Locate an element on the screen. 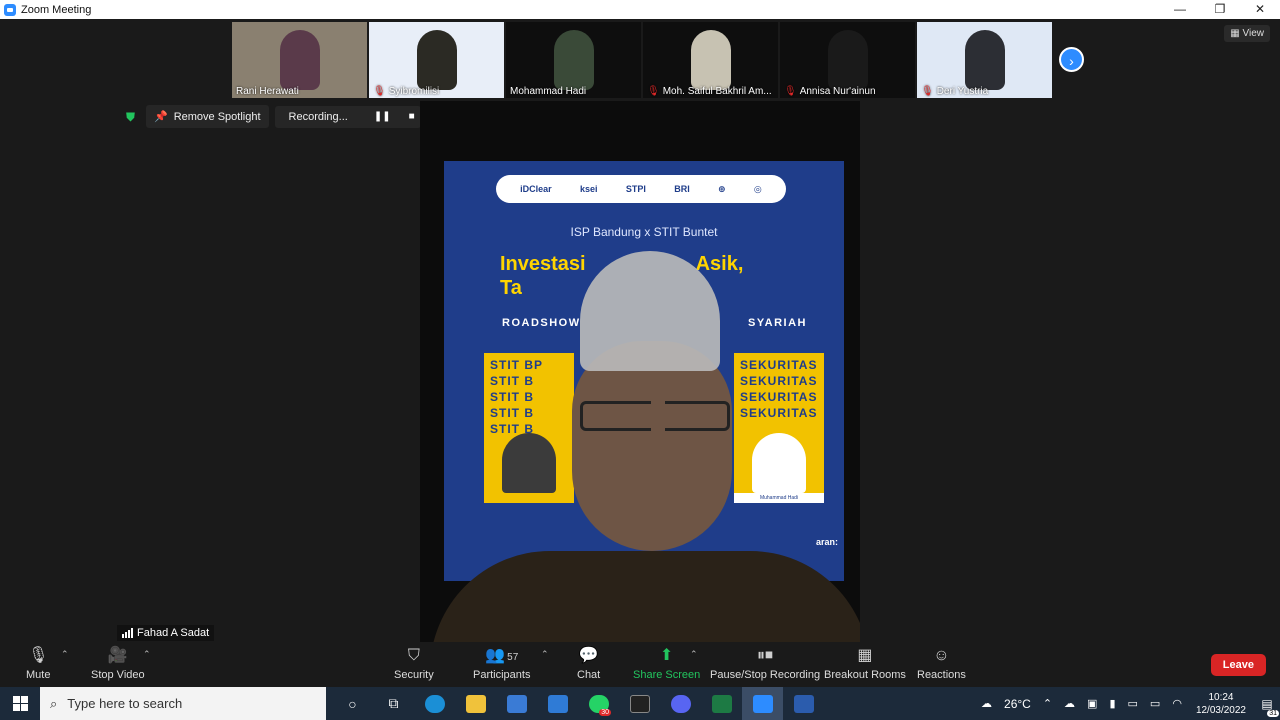 The width and height of the screenshot is (1280, 720). taskbar-search: ⌕ Type here to search is located at coordinates (183, 703).